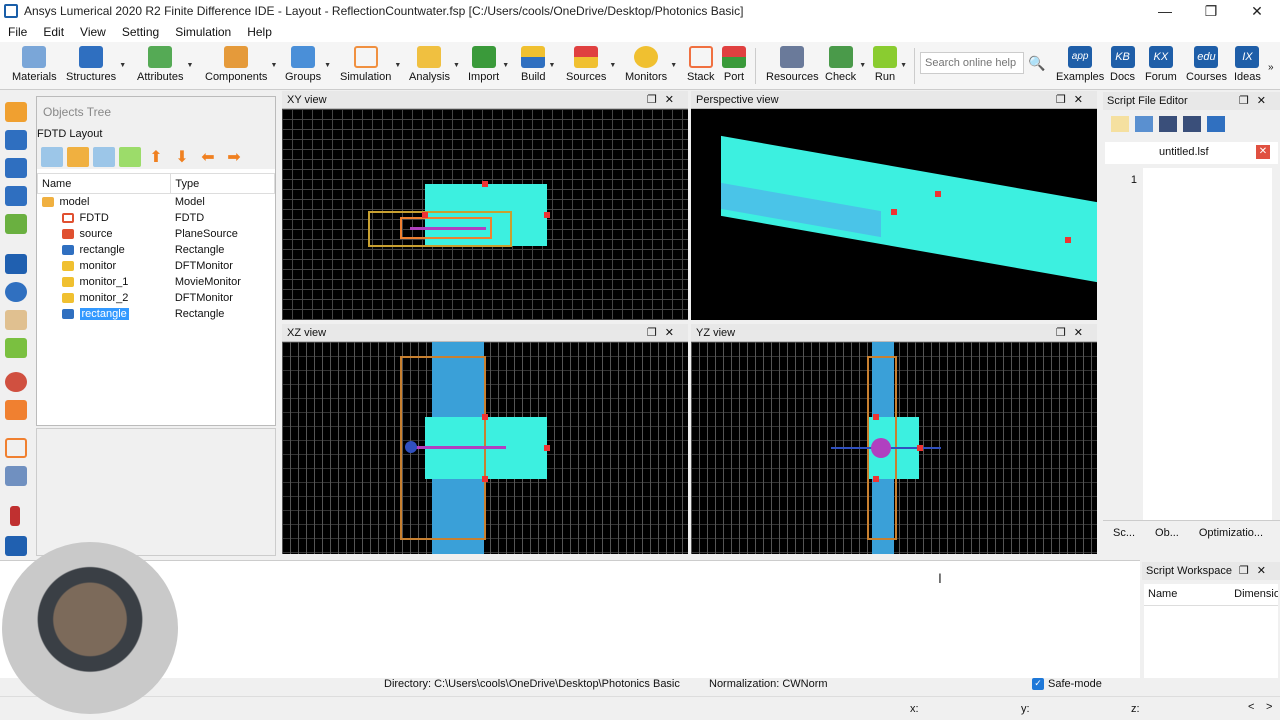 Image resolution: width=1280 pixels, height=720 pixels. I want to click on scroll-left-icon: <, so click(1251, 707).